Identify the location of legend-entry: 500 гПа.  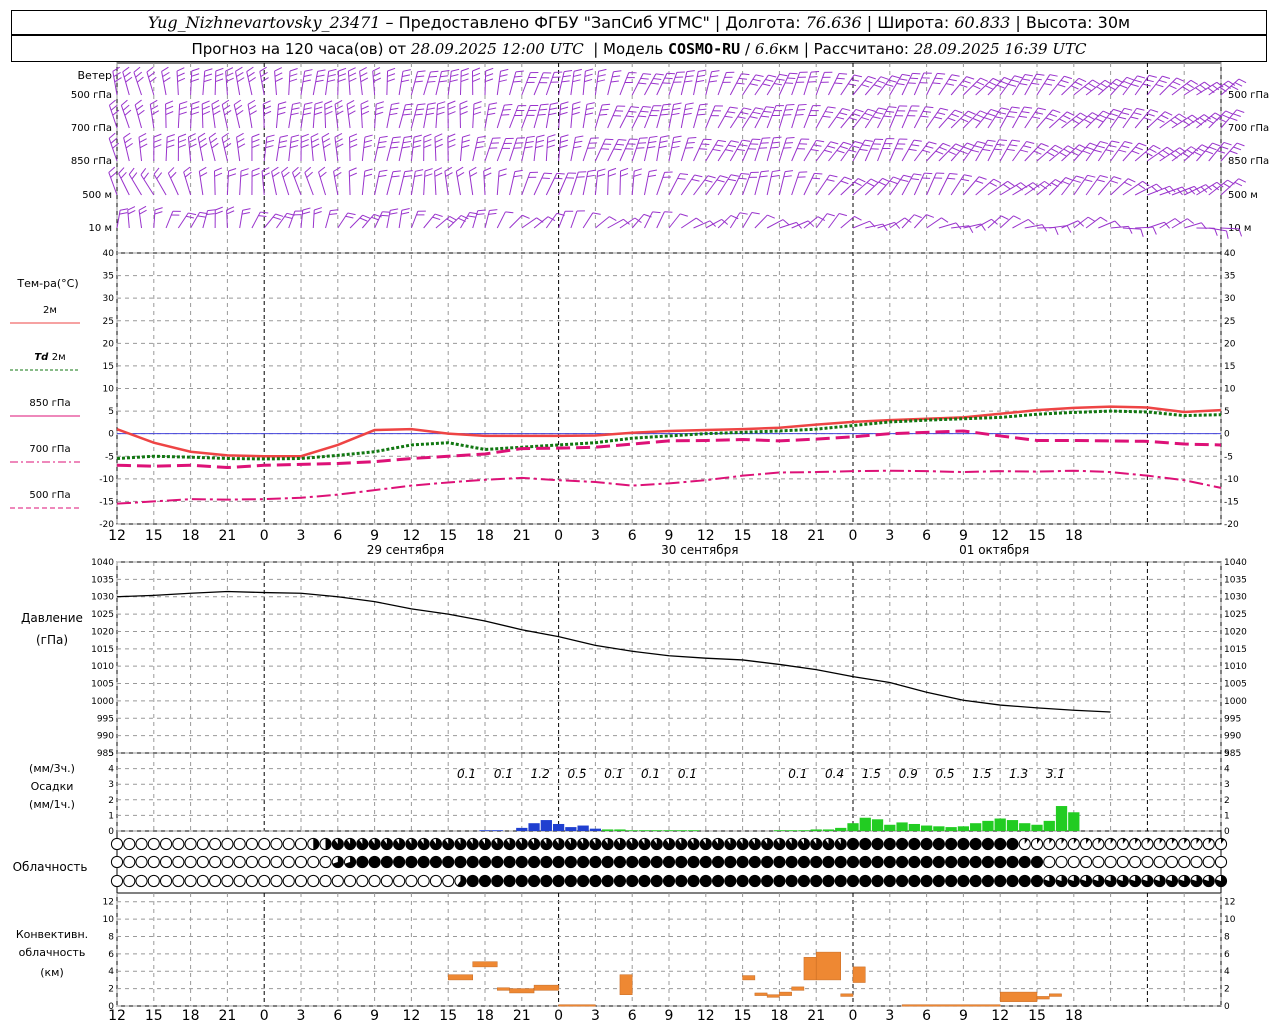
(49, 495).